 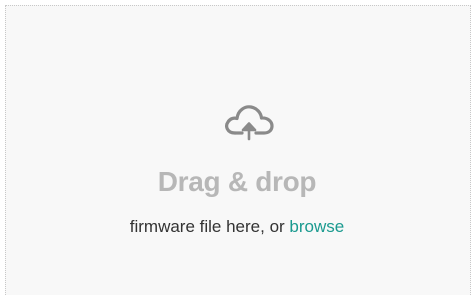 I want to click on dropzone-title: Drag & drop, so click(x=237, y=181).